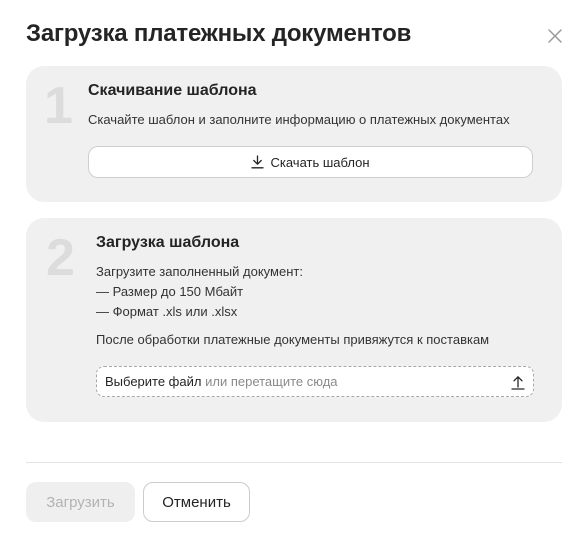  I want to click on download-template-button: Скачать шаблон, so click(310, 162).